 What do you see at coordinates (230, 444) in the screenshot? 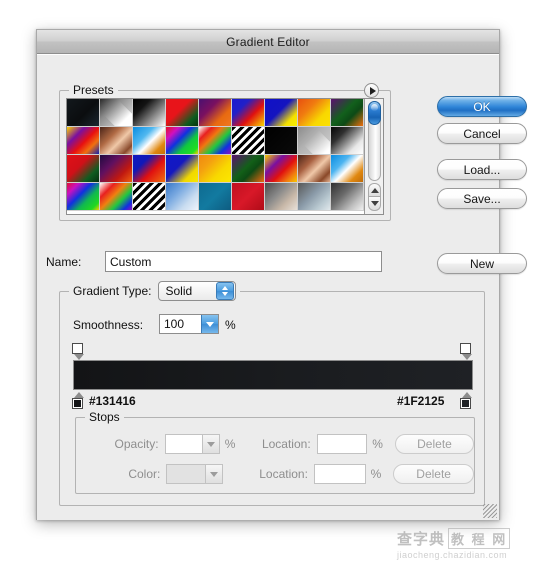
I see `opacity-unit: %` at bounding box center [230, 444].